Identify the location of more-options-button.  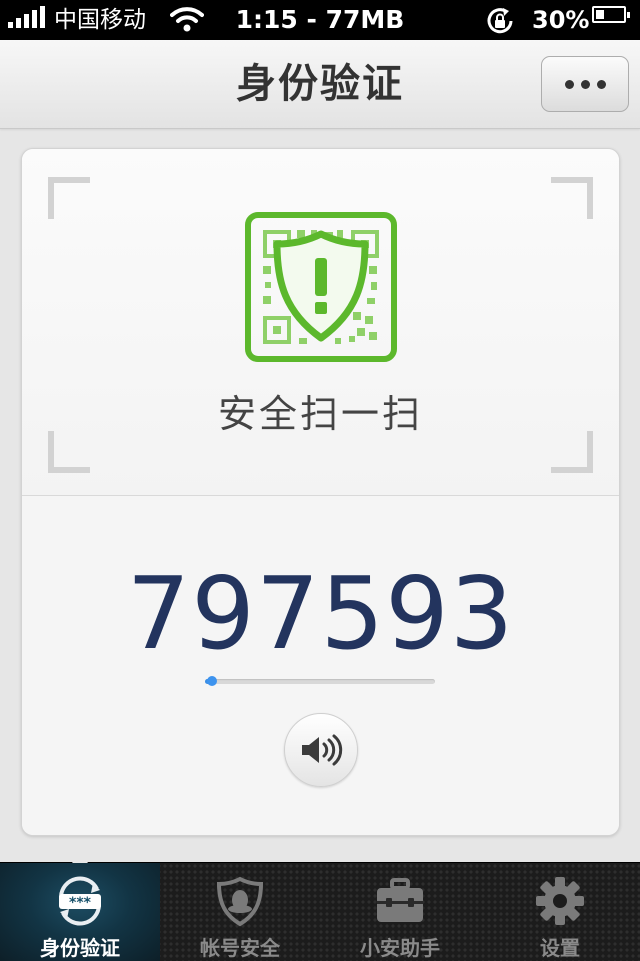
(585, 84).